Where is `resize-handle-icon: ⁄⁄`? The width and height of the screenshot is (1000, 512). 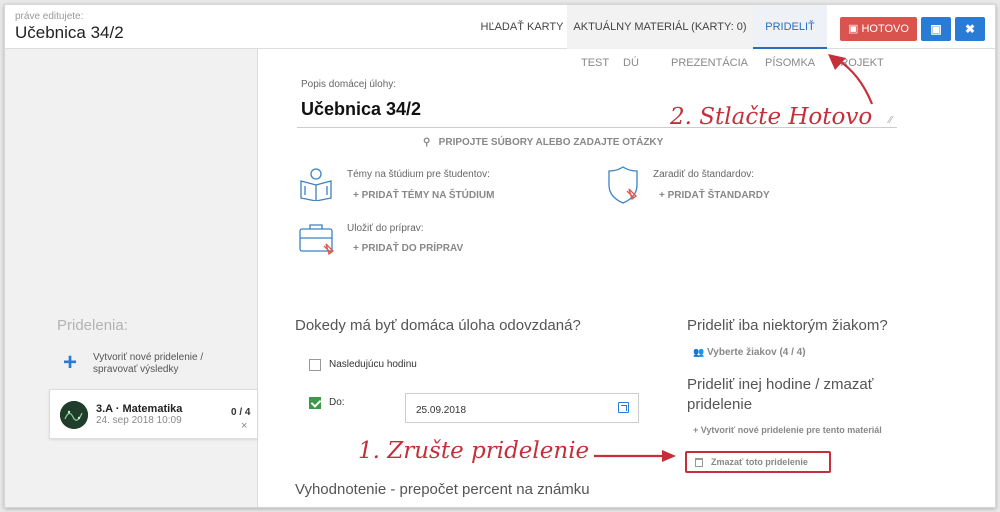 resize-handle-icon: ⁄⁄ is located at coordinates (890, 120).